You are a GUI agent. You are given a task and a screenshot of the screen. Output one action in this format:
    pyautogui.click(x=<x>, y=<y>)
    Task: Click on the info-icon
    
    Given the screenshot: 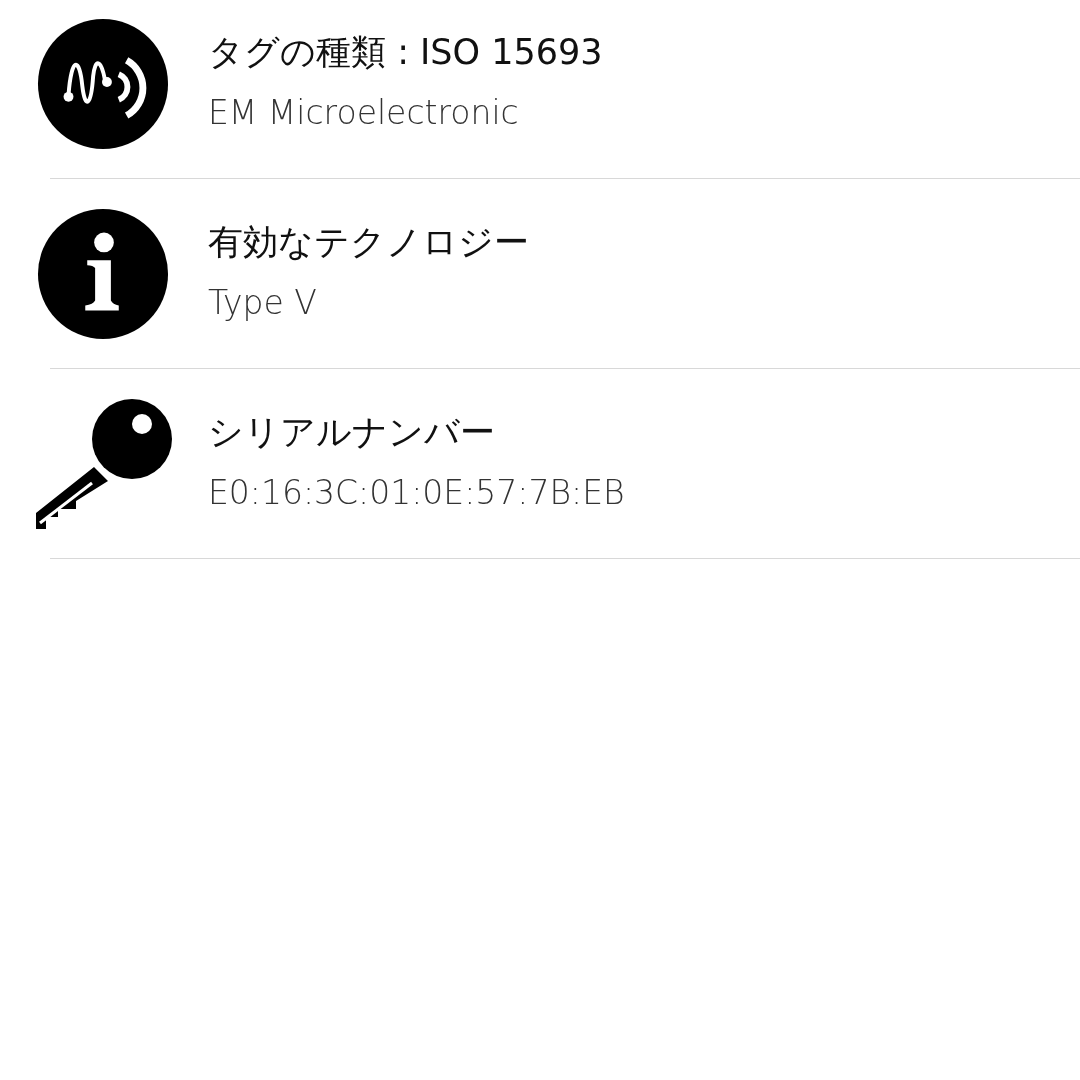 What is the action you would take?
    pyautogui.click(x=103, y=274)
    